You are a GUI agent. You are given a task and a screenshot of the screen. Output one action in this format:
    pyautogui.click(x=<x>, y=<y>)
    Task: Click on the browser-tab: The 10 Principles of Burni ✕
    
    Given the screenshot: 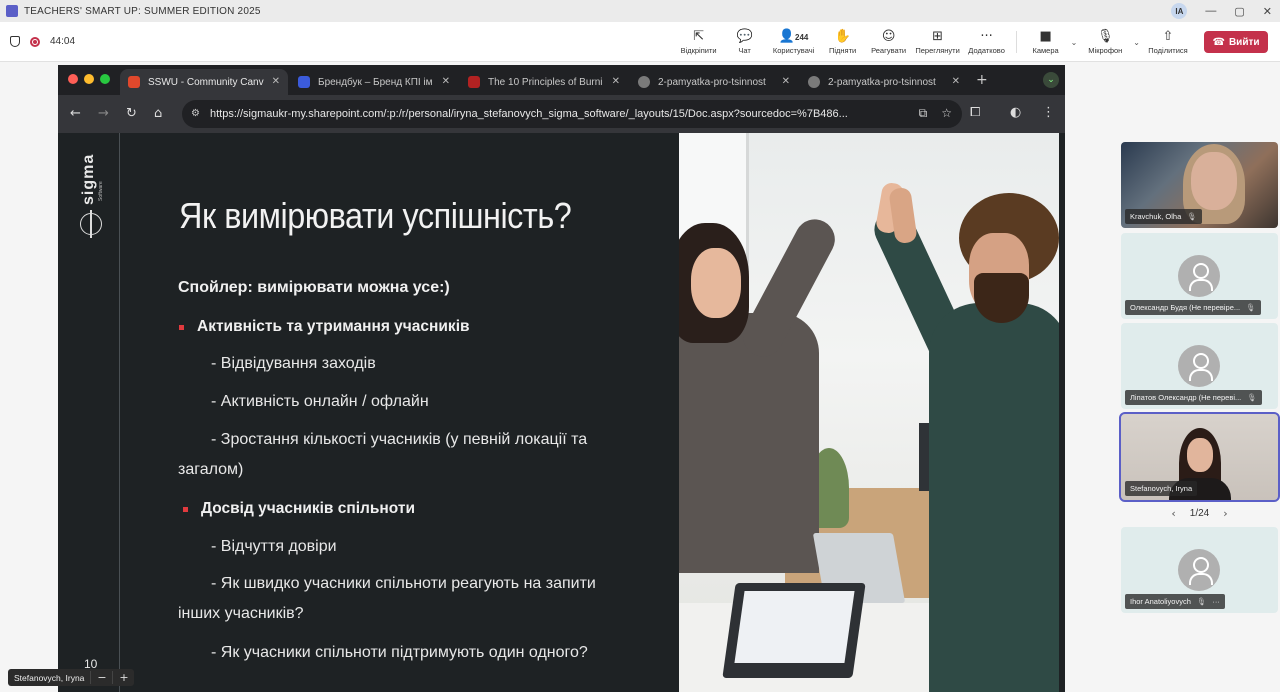 What is the action you would take?
    pyautogui.click(x=544, y=82)
    